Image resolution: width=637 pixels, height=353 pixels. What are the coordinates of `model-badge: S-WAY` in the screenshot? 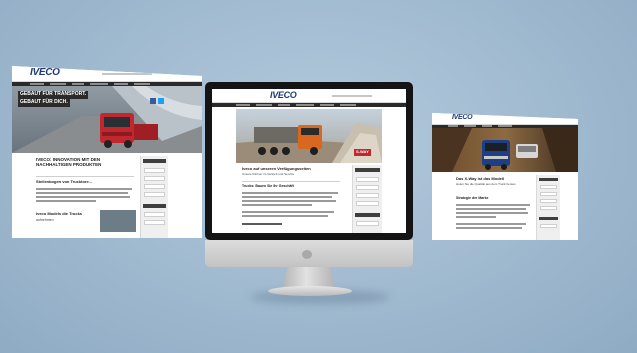 It's located at (362, 152).